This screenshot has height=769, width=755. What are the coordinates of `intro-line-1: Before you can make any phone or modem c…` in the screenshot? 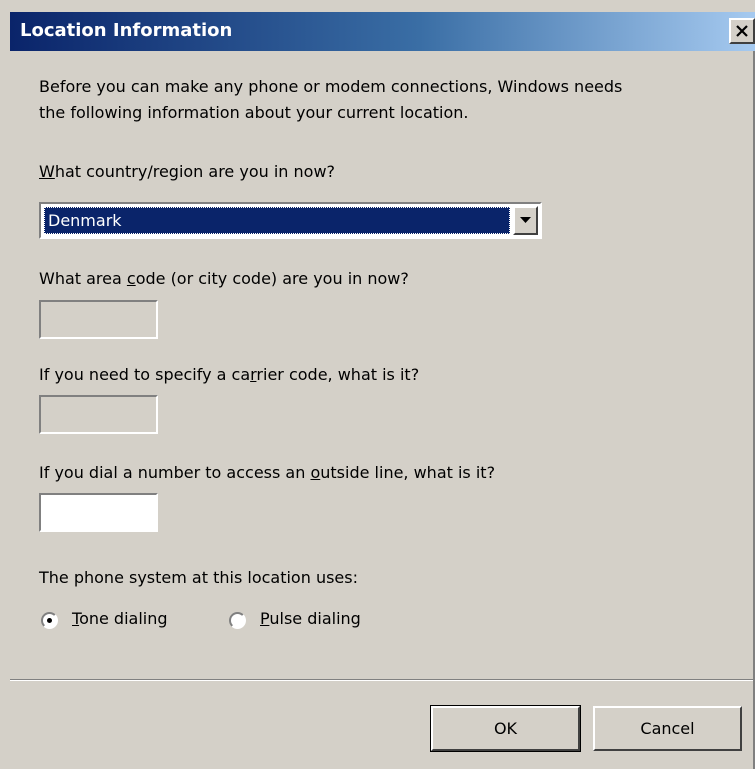 It's located at (331, 86).